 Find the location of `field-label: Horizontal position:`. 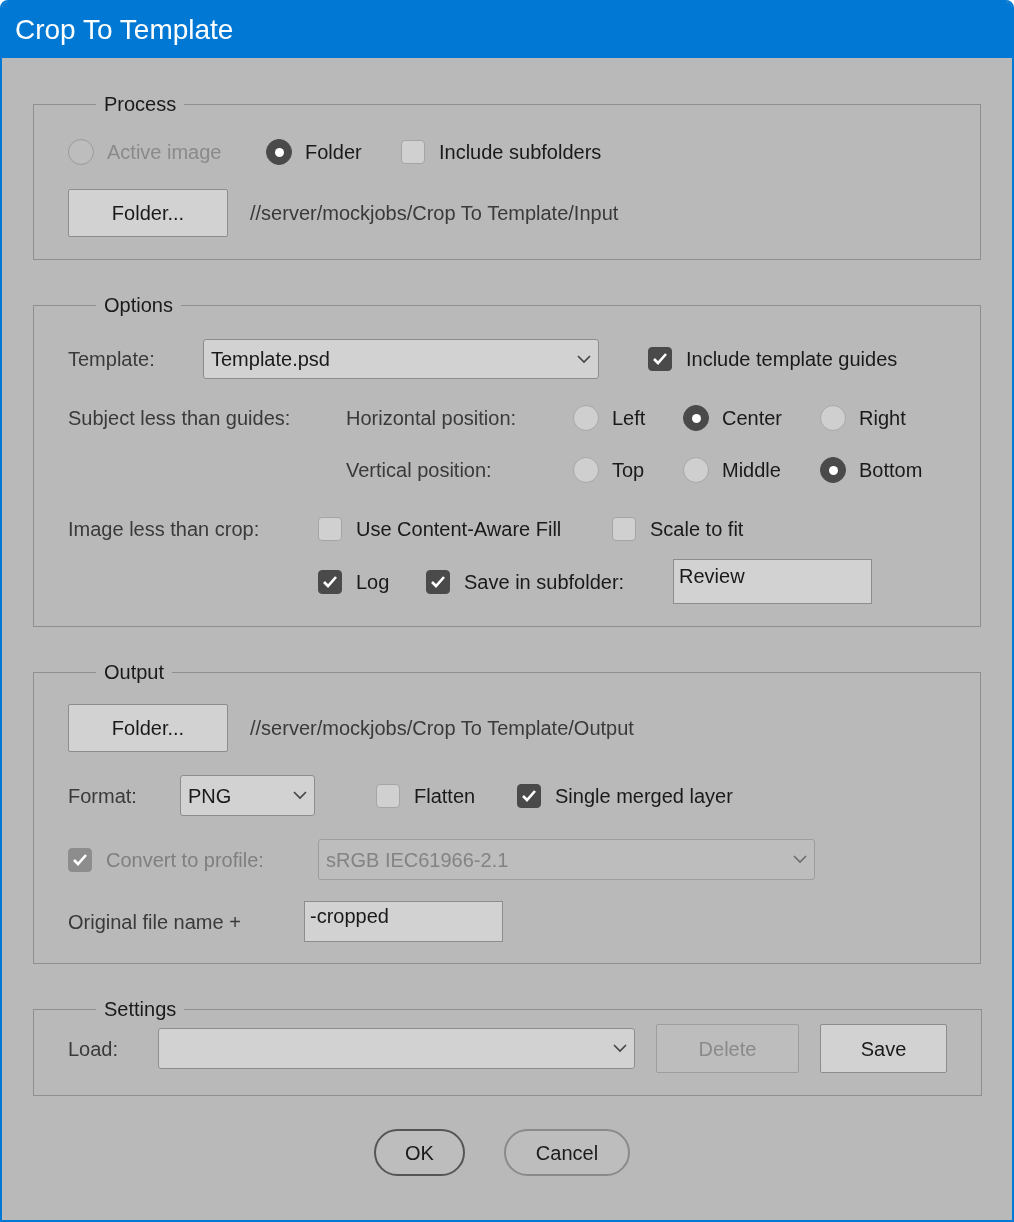

field-label: Horizontal position: is located at coordinates (432, 418).